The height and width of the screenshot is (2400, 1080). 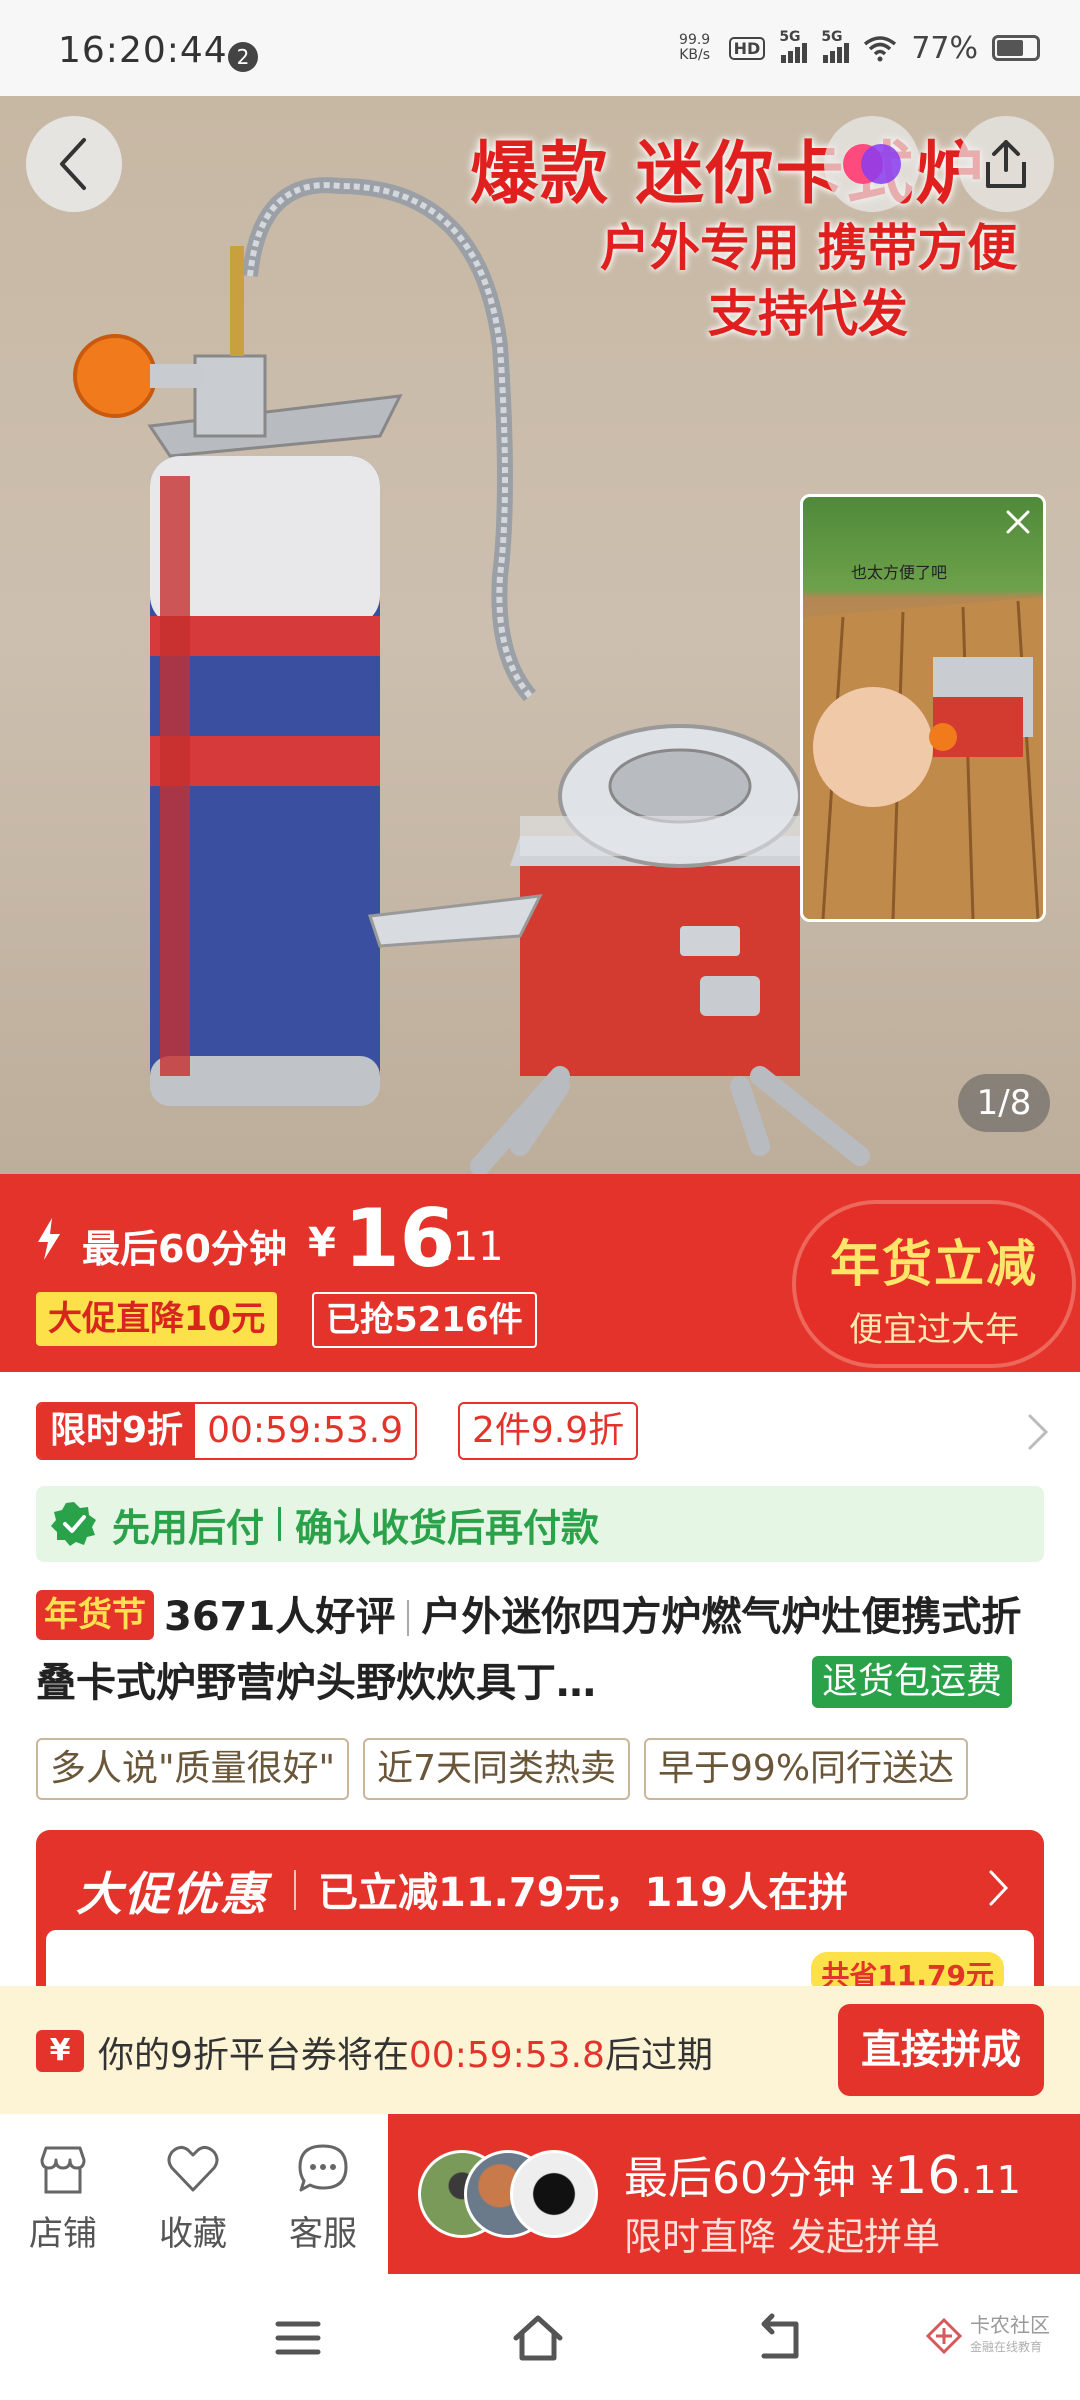 I want to click on share-icon, so click(x=1006, y=164).